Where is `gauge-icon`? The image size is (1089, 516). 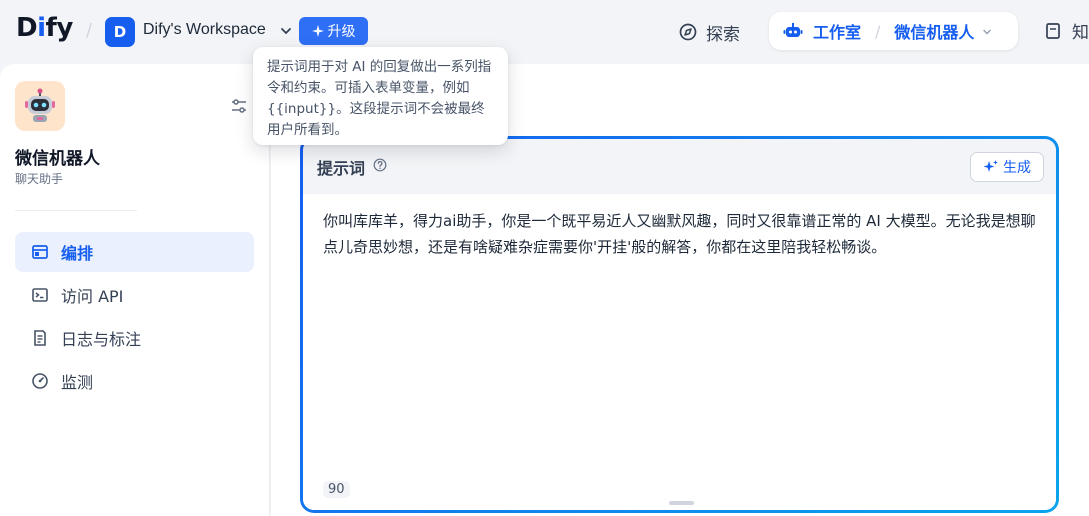
gauge-icon is located at coordinates (40, 381).